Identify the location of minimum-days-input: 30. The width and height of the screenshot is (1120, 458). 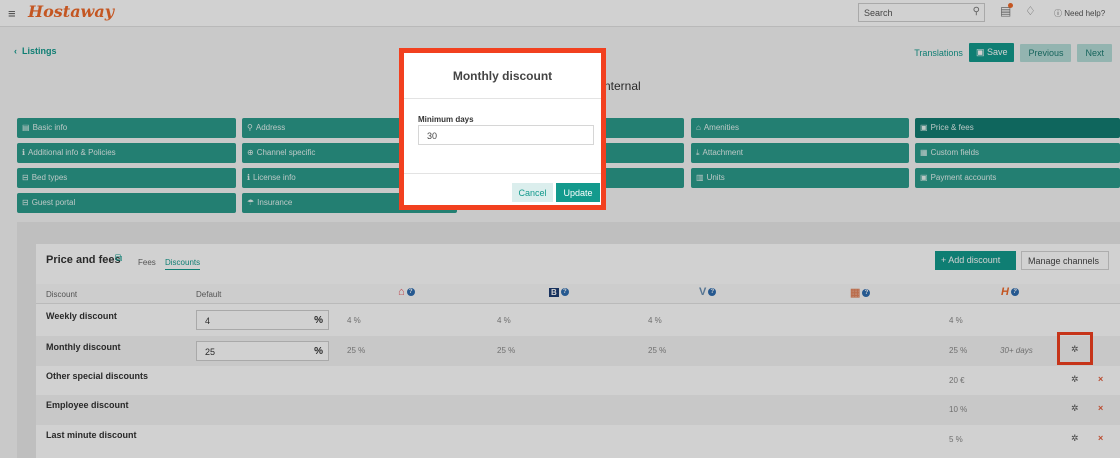
(506, 135).